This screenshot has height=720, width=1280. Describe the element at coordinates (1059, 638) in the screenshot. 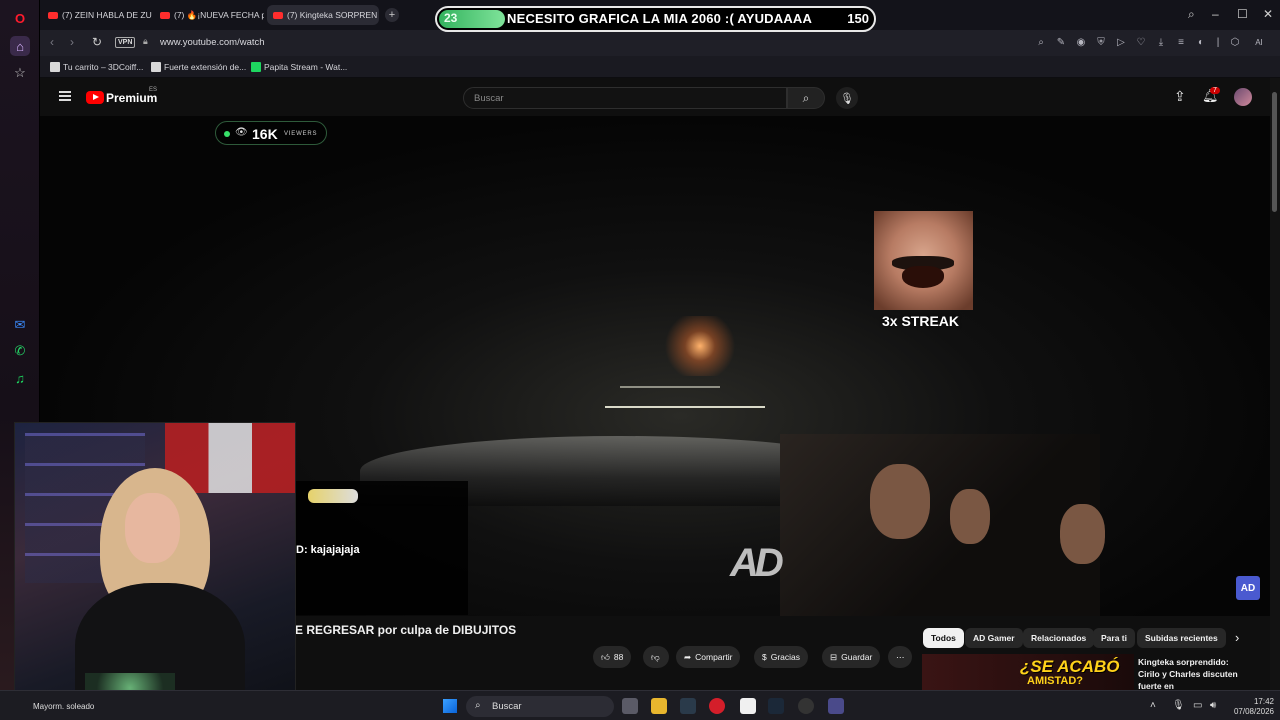

I see `chip-relacionados: Relacionados` at that location.